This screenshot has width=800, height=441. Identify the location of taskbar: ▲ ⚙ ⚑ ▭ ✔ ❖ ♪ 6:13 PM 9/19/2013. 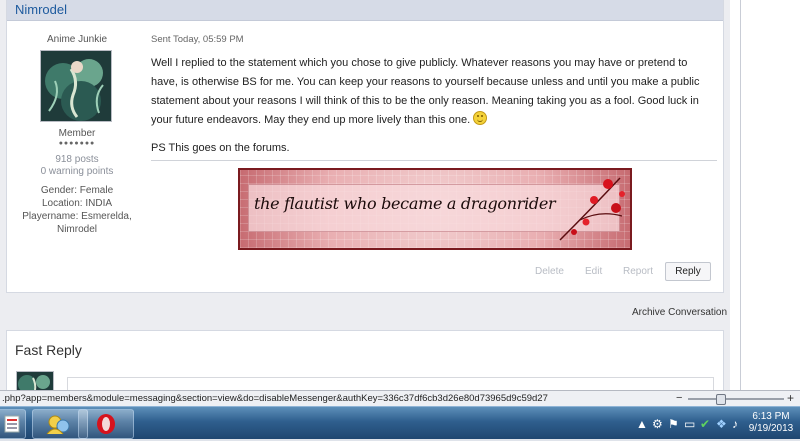
(400, 422).